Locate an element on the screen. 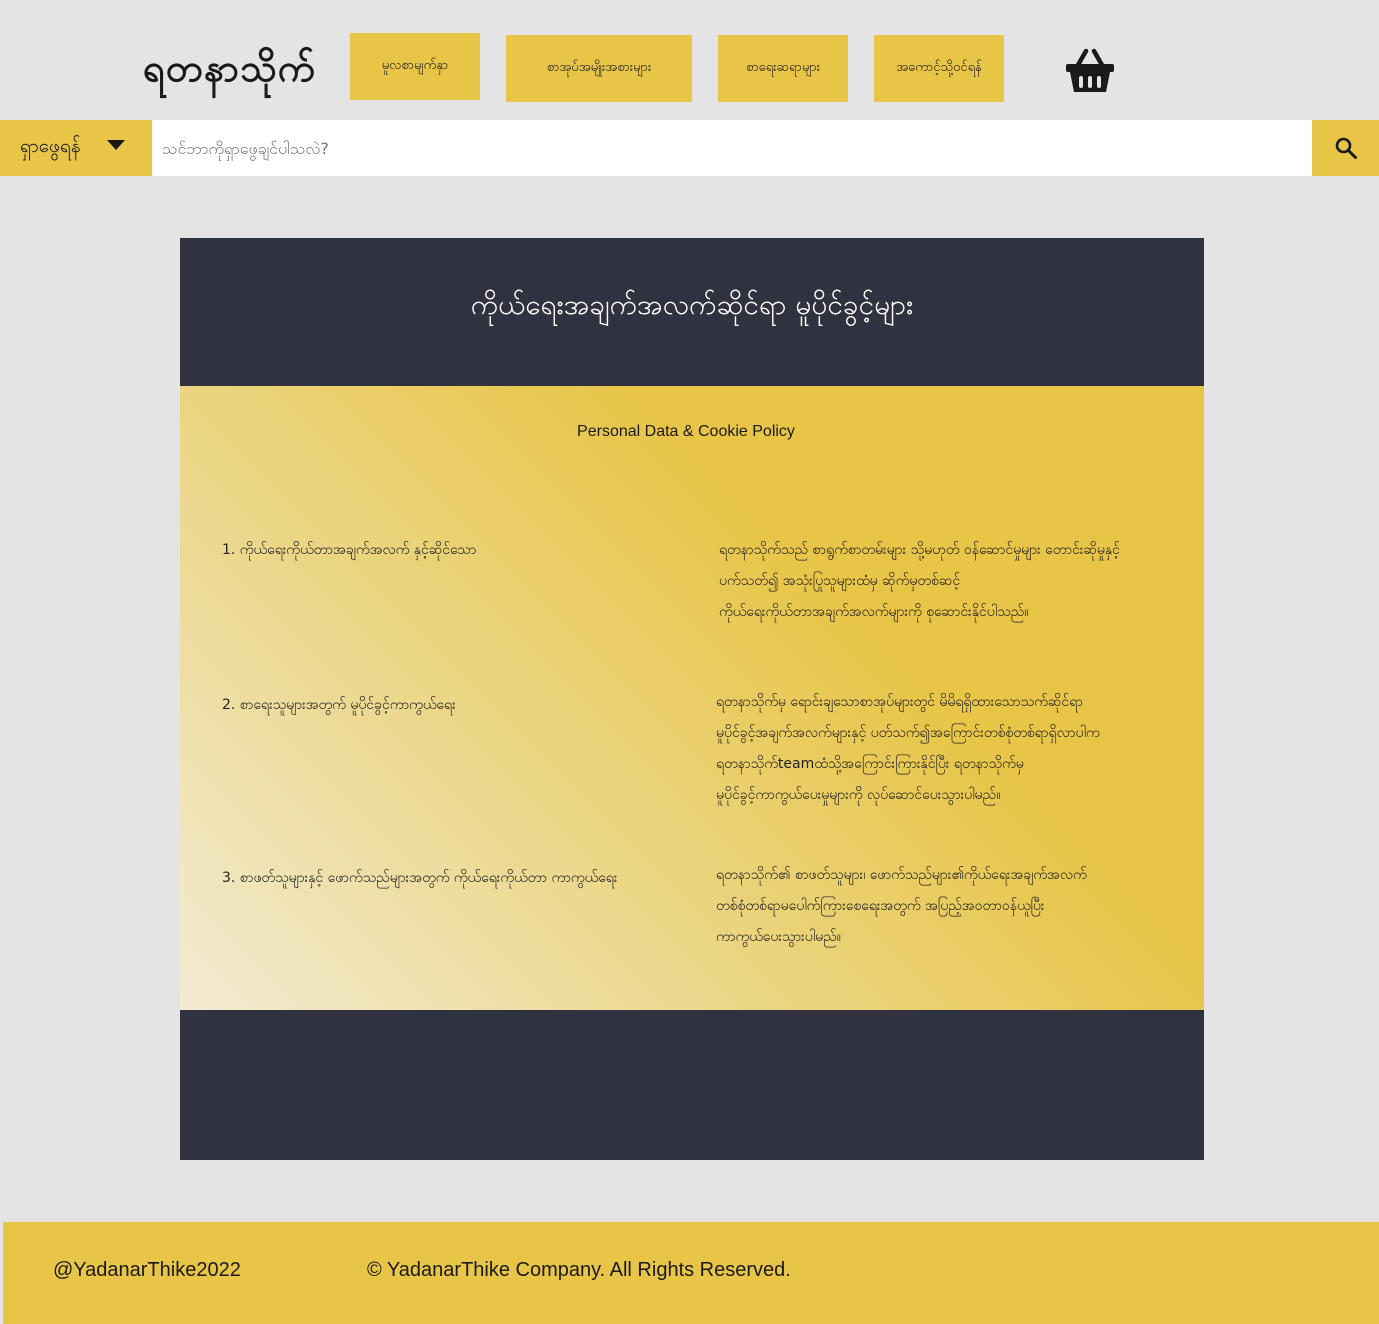  nav-categories-button: စာအုပ်အမျိုးအစားများ is located at coordinates (599, 68).